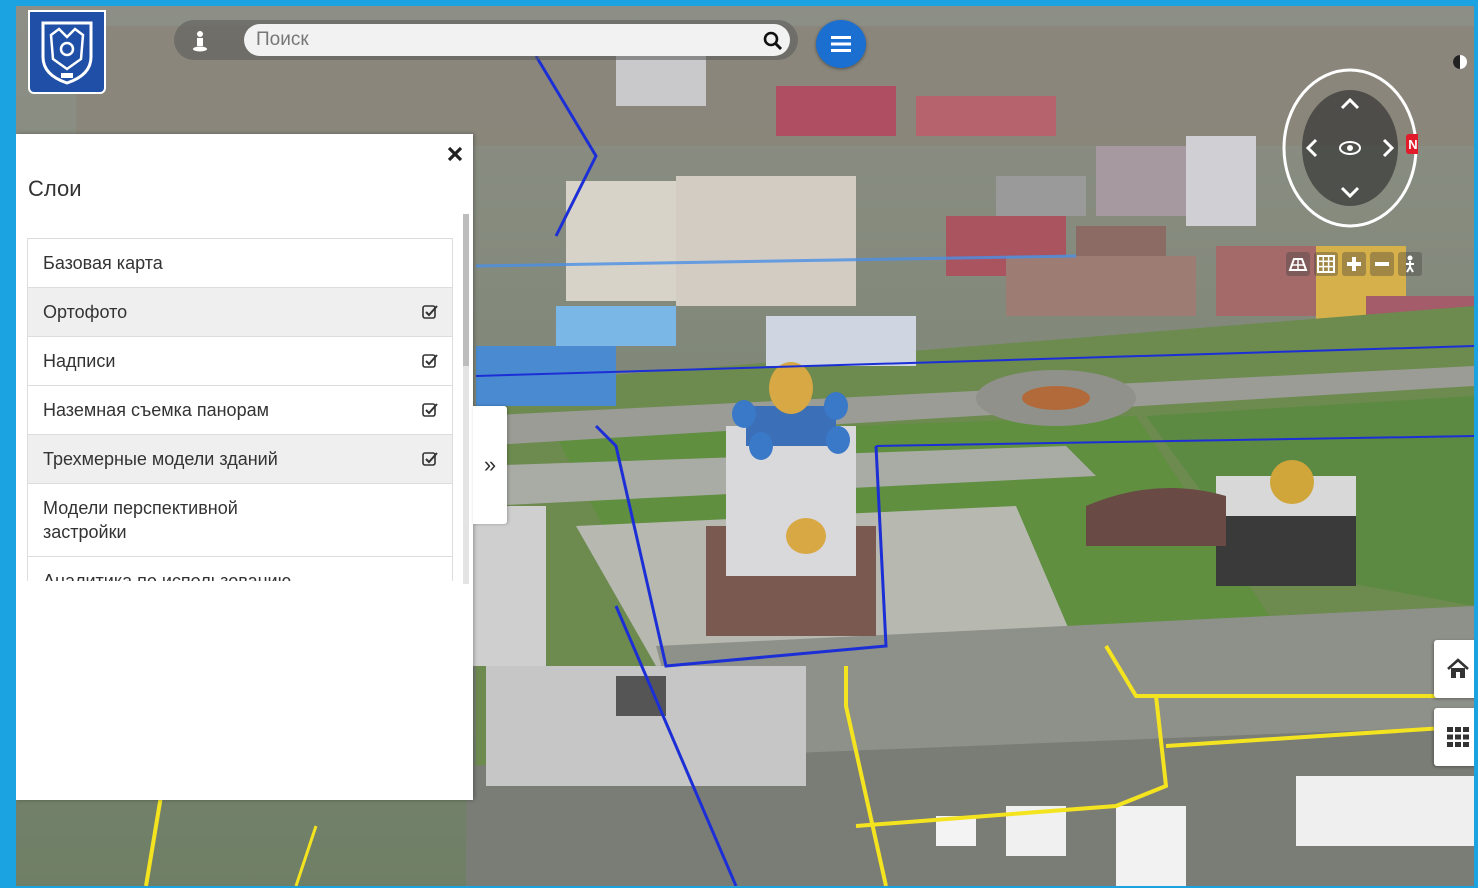  Describe the element at coordinates (55, 188) in the screenshot. I see `panel-title: Слои` at that location.